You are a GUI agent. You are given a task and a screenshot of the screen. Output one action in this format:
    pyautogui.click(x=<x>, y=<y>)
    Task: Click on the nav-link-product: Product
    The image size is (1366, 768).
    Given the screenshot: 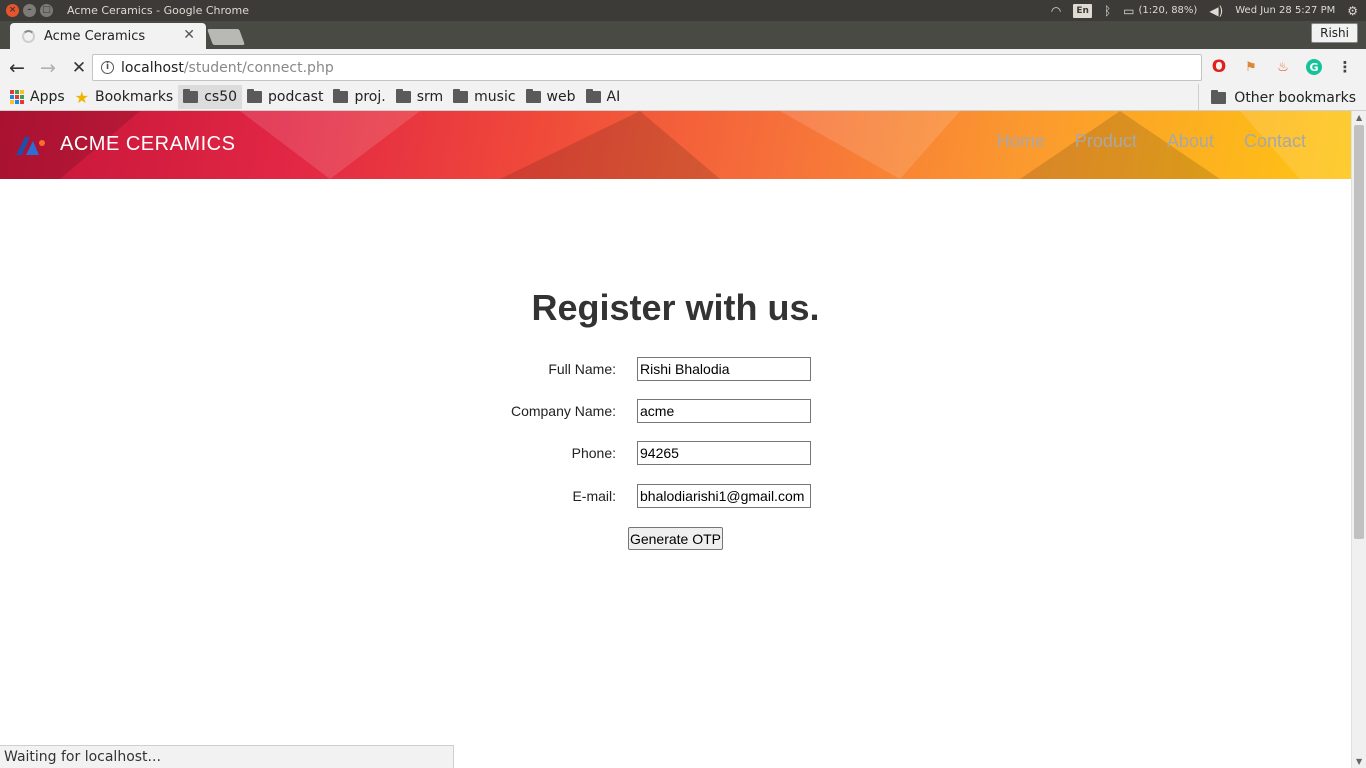 What is the action you would take?
    pyautogui.click(x=1106, y=141)
    